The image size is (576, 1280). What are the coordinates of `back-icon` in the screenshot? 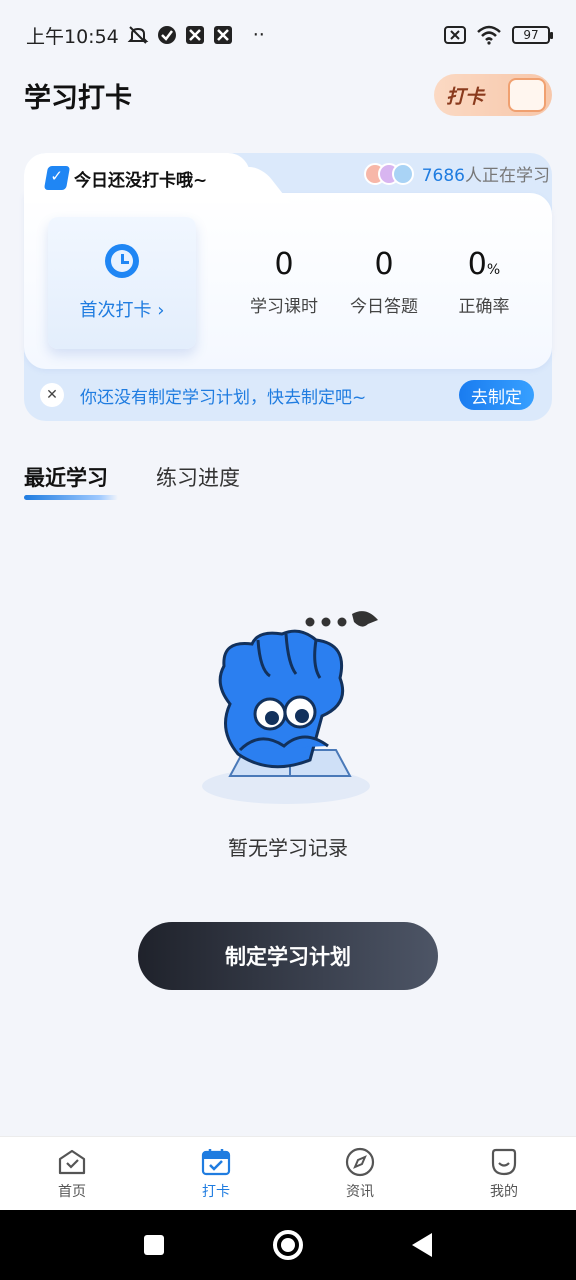 It's located at (421, 1245).